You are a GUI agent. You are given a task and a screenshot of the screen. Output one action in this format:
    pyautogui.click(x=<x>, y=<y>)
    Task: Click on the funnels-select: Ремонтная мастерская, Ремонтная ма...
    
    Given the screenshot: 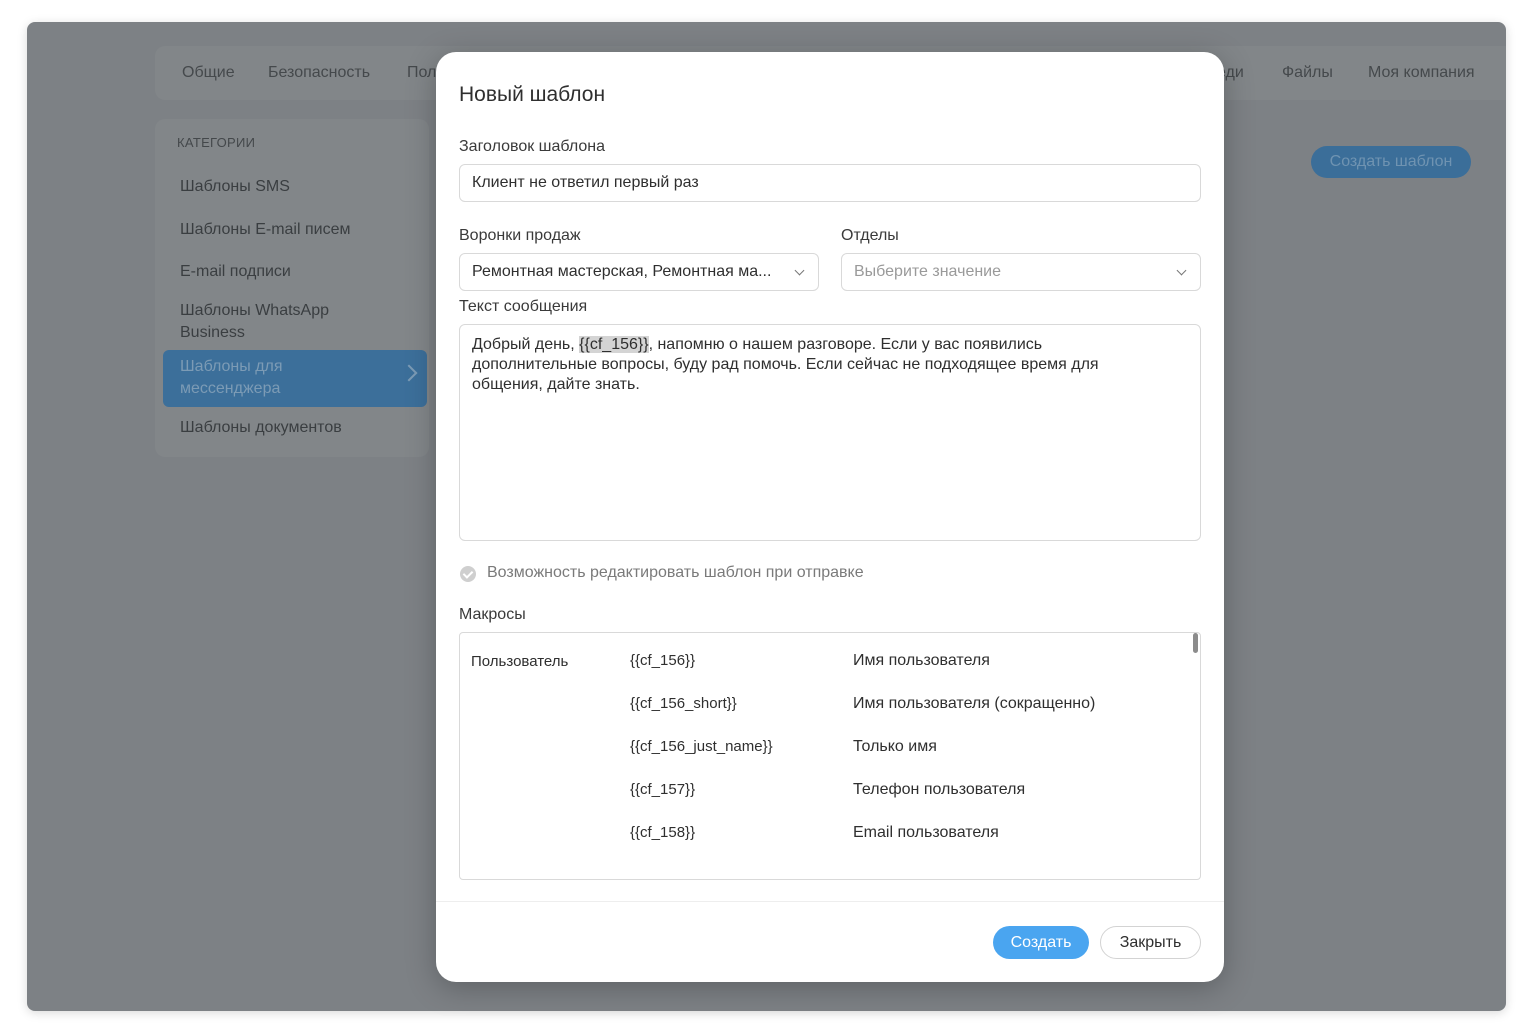 What is the action you would take?
    pyautogui.click(x=639, y=272)
    